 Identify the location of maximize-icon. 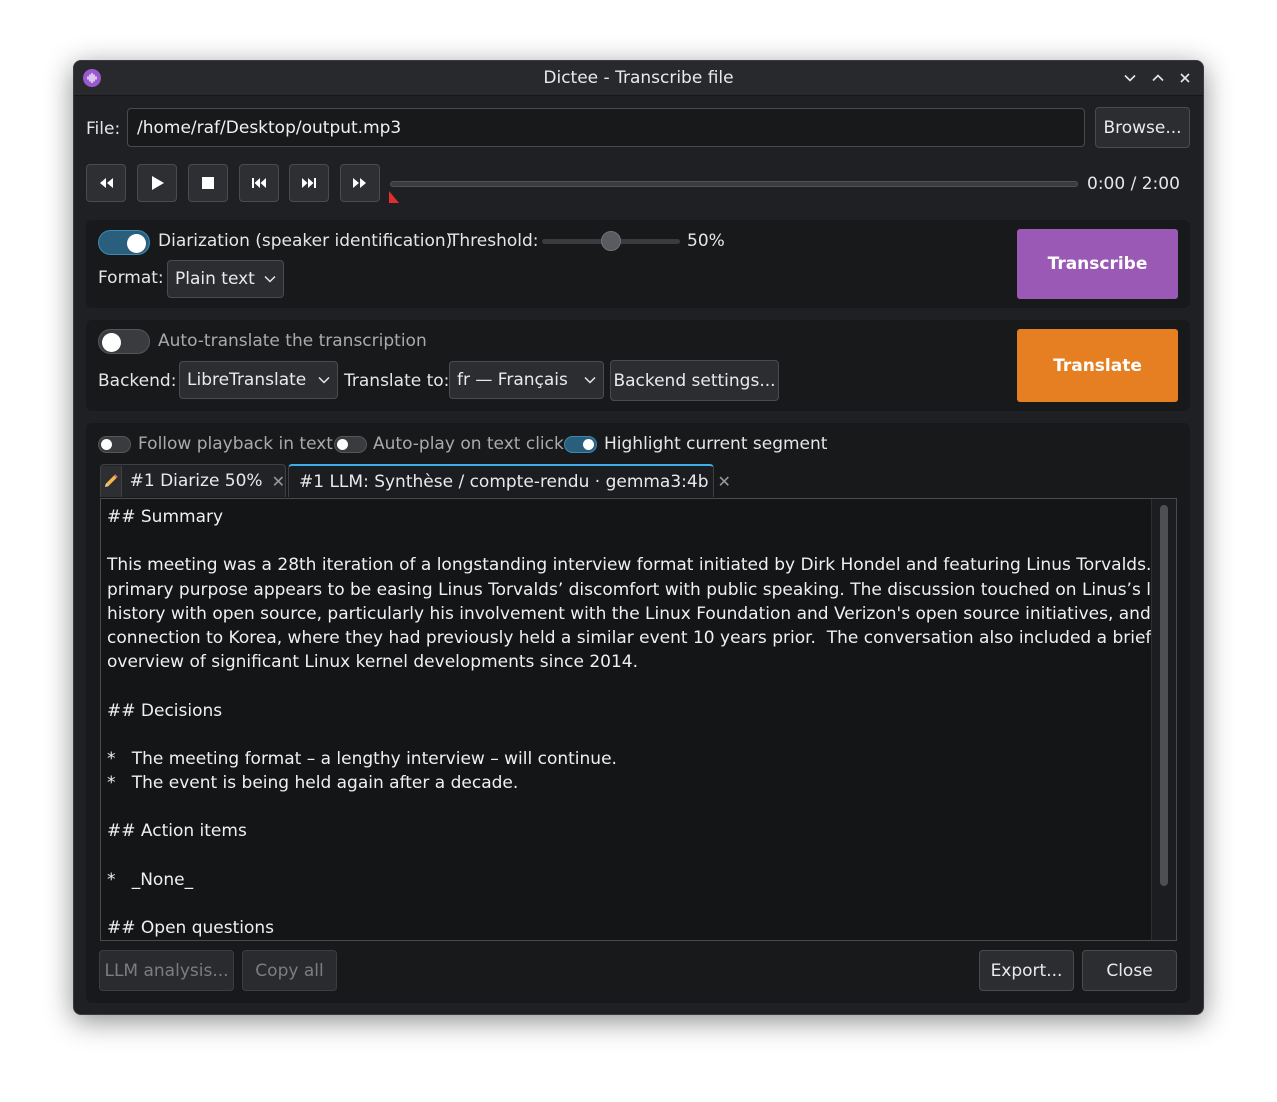
(1158, 78).